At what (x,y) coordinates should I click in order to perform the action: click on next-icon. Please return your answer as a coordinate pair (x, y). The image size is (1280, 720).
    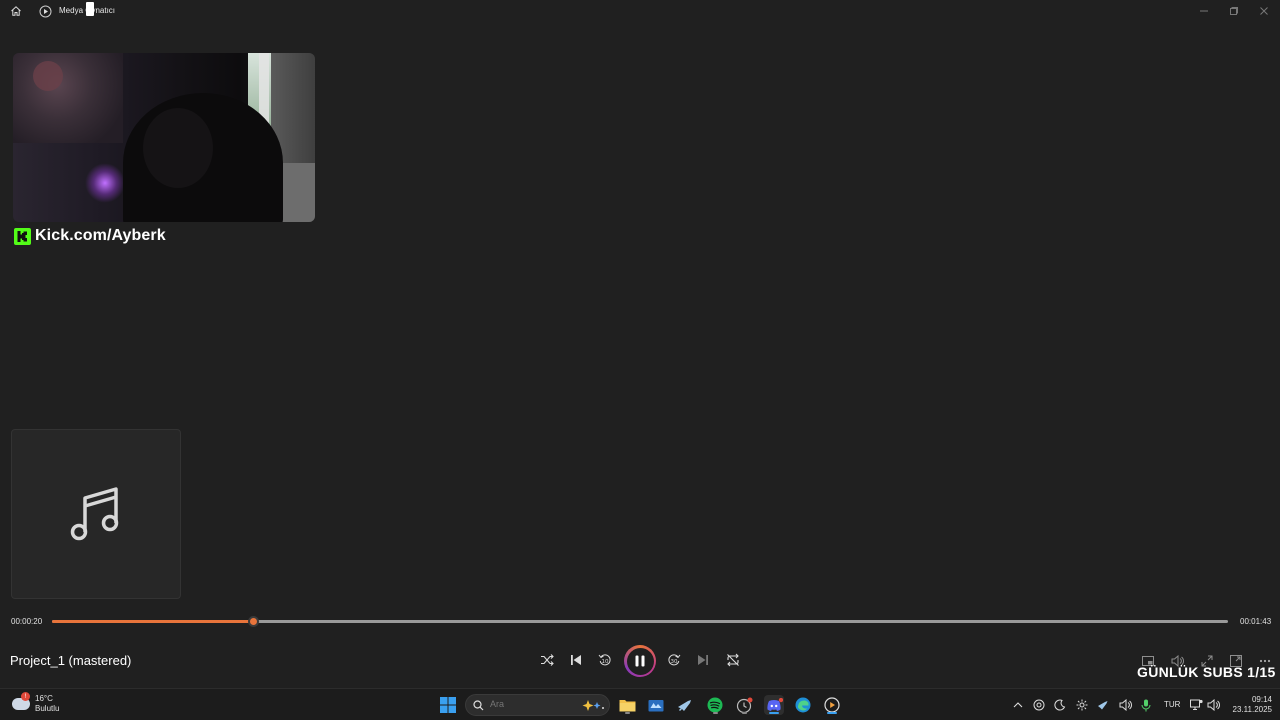
    Looking at the image, I should click on (703, 660).